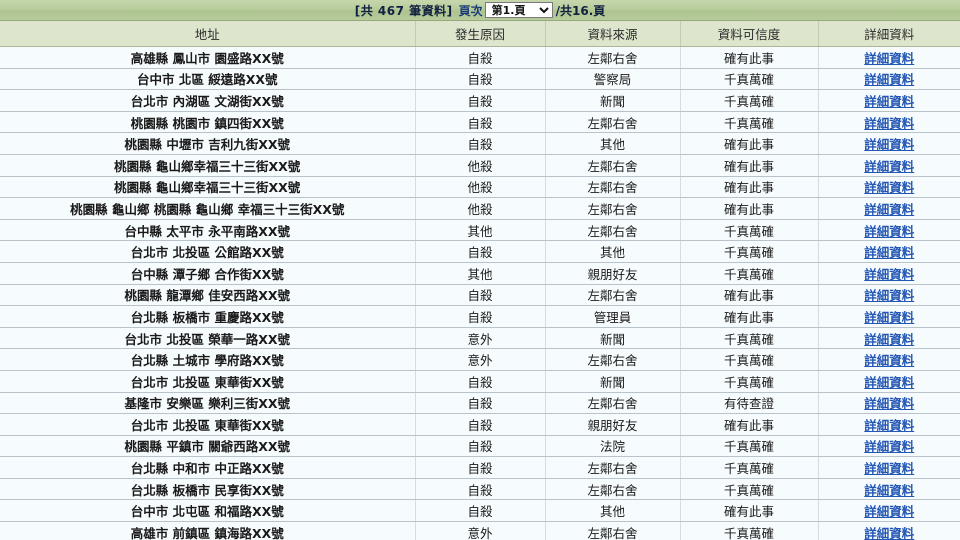 The image size is (960, 540). What do you see at coordinates (208, 530) in the screenshot?
I see `cell-address: 高雄市 前鎮區 鎮海路XX號` at bounding box center [208, 530].